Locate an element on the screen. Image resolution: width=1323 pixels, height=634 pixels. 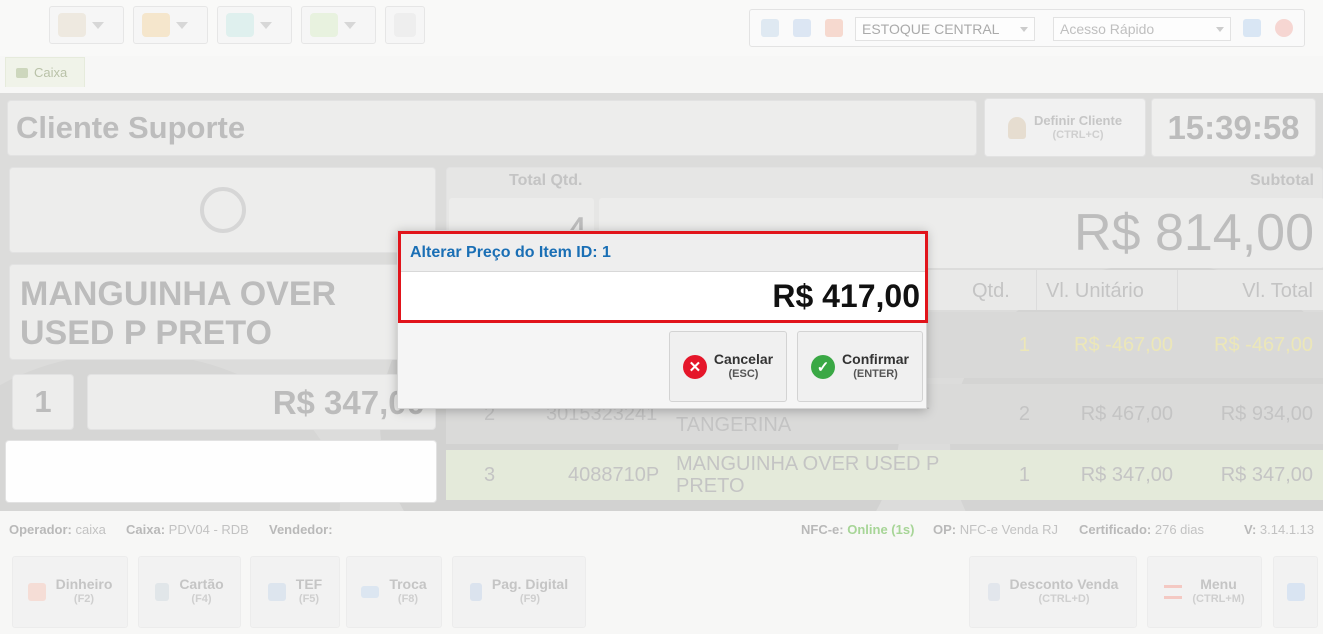
tab-caixa: Caixa is located at coordinates (45, 72).